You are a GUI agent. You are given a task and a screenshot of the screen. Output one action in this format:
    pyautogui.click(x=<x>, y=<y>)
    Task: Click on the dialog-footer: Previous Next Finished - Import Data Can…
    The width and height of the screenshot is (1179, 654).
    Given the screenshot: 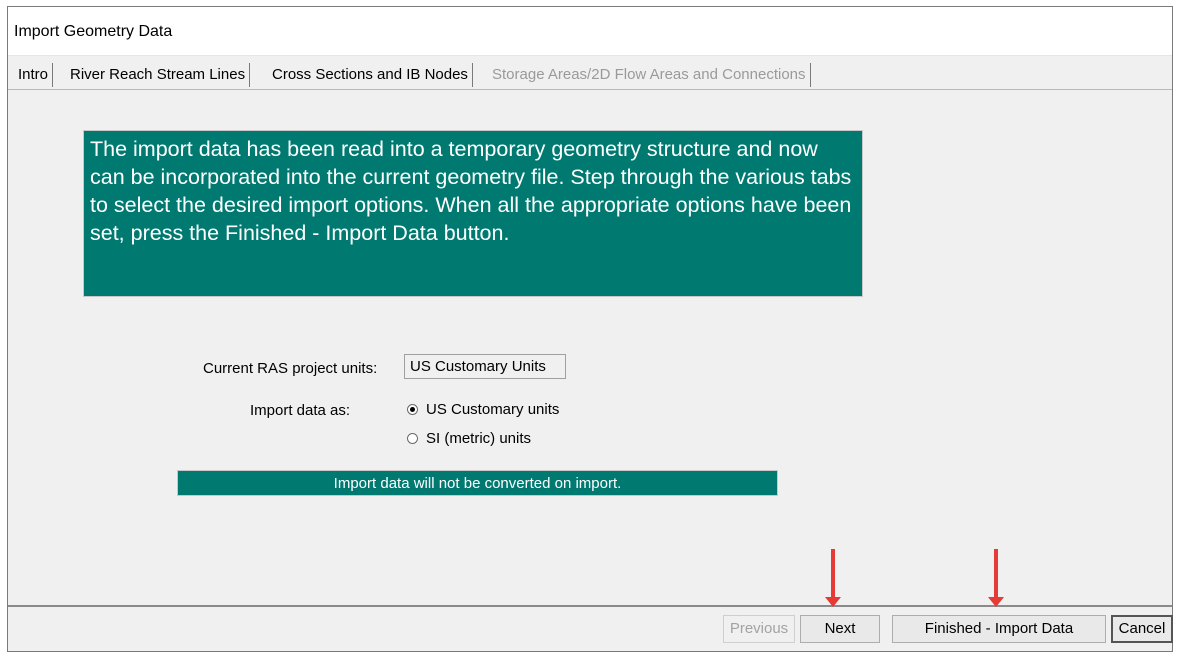 What is the action you would take?
    pyautogui.click(x=590, y=628)
    